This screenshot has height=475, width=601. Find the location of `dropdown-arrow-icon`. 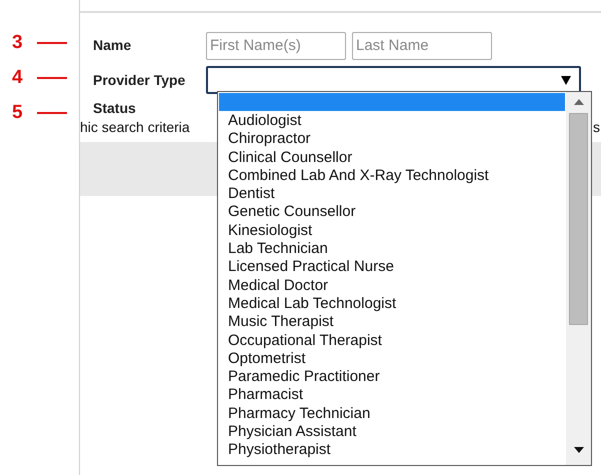

dropdown-arrow-icon is located at coordinates (566, 80).